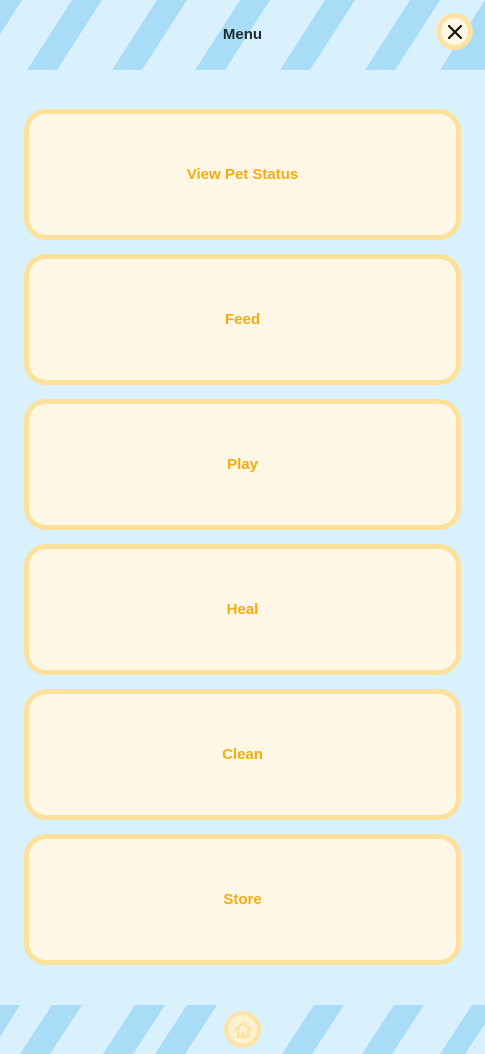 The height and width of the screenshot is (1054, 485). I want to click on heal-button: Heal, so click(242, 609).